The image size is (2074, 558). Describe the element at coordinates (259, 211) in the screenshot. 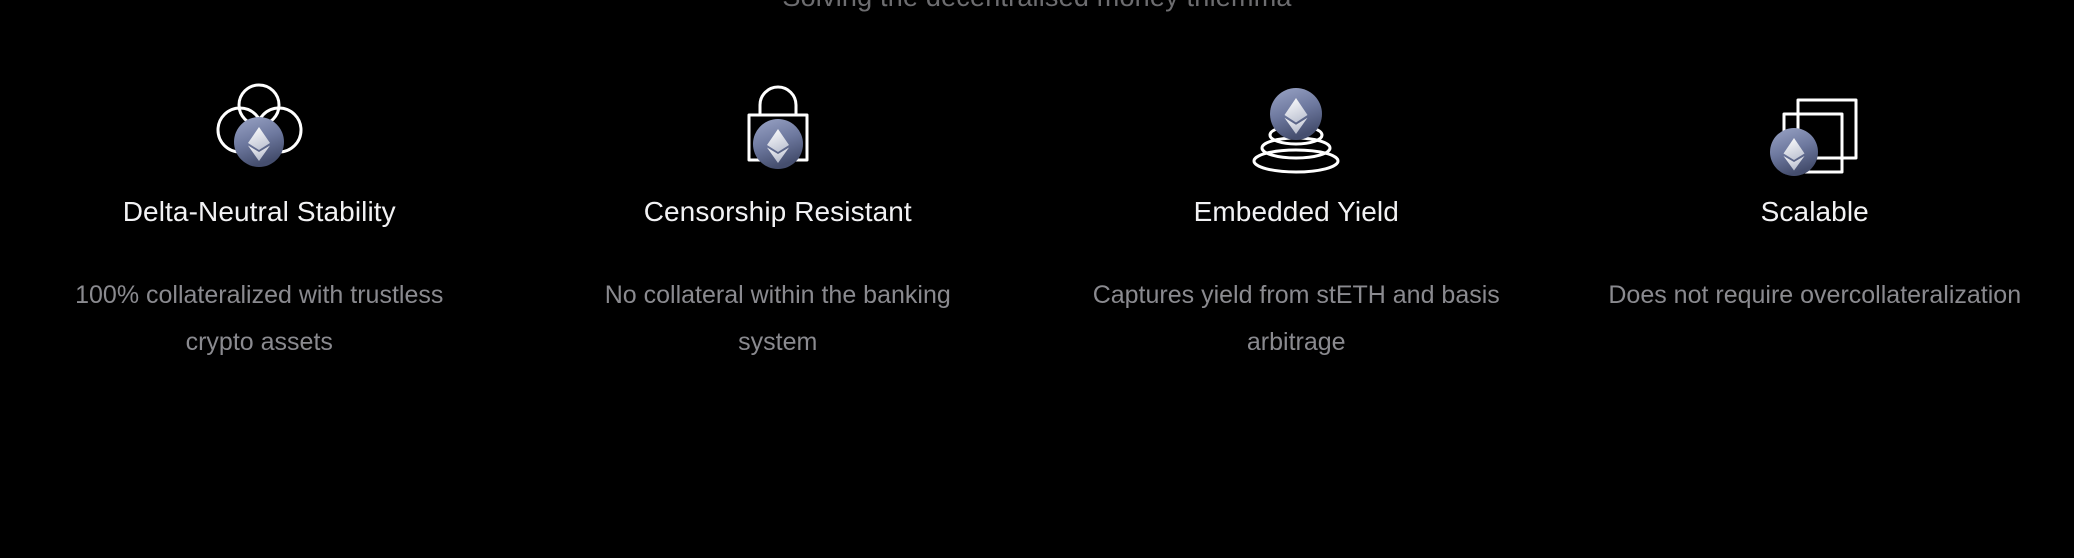

I see `feature-title: Delta-Neutral Stability` at that location.